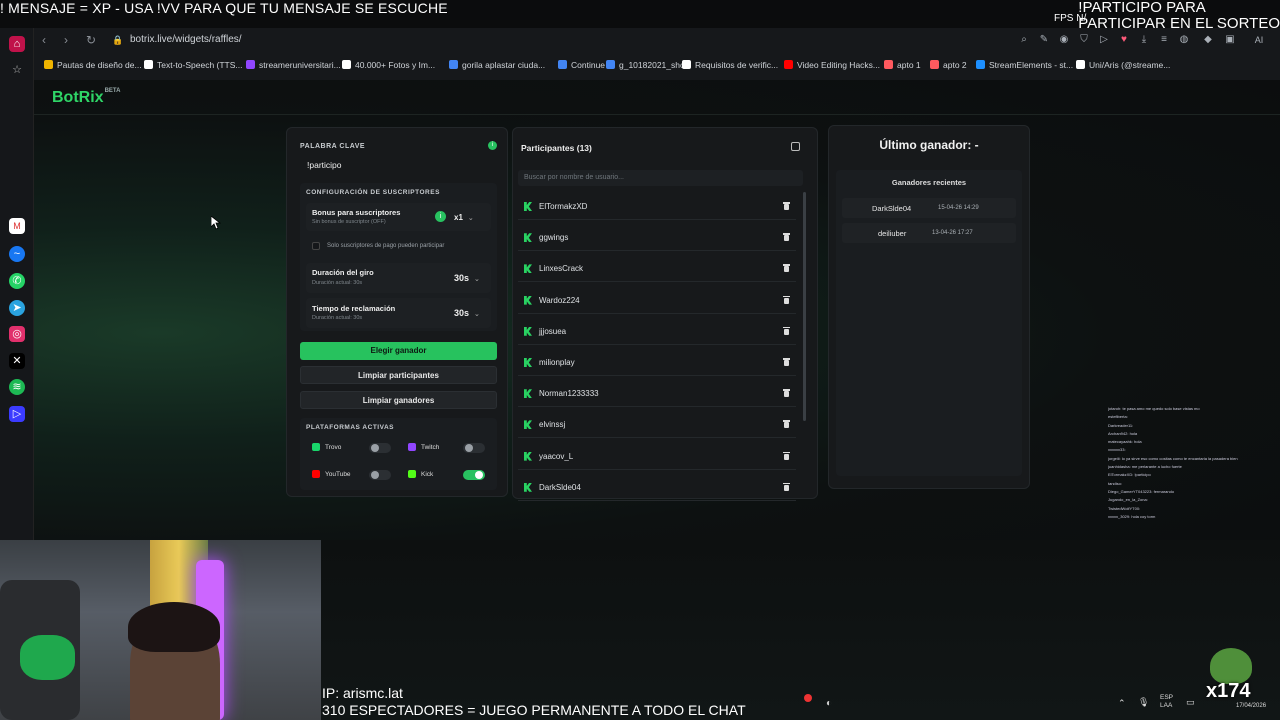  I want to click on winner-date: 15-04-26 14:29, so click(958, 208).